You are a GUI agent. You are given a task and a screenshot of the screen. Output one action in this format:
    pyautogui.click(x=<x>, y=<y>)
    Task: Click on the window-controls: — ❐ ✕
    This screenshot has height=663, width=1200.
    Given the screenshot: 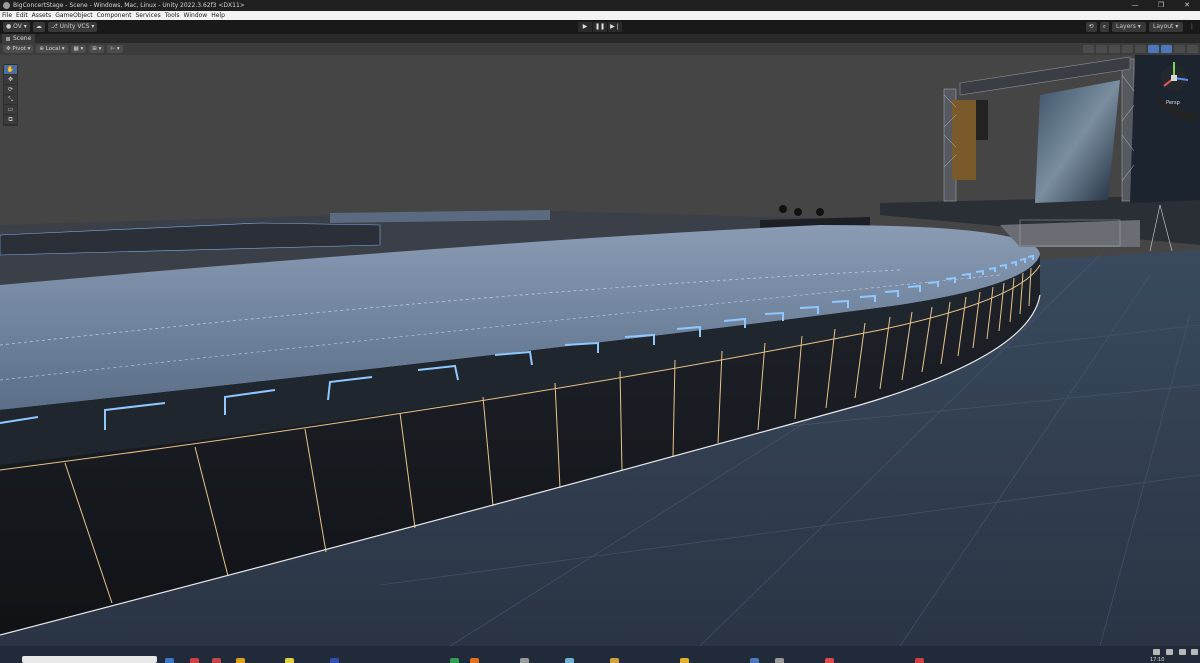 What is the action you would take?
    pyautogui.click(x=1161, y=5)
    